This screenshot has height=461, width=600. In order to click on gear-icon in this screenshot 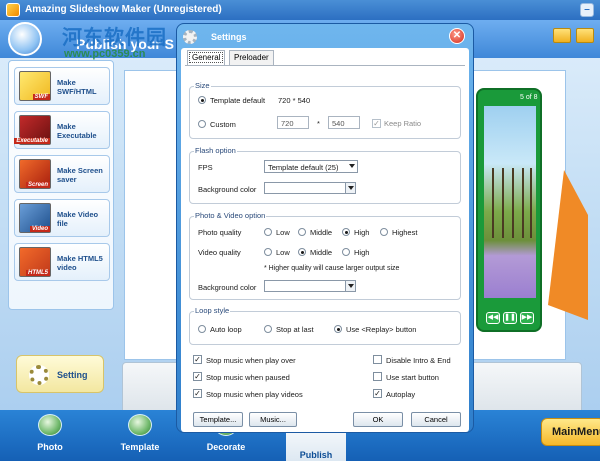, I will do `click(190, 37)`.